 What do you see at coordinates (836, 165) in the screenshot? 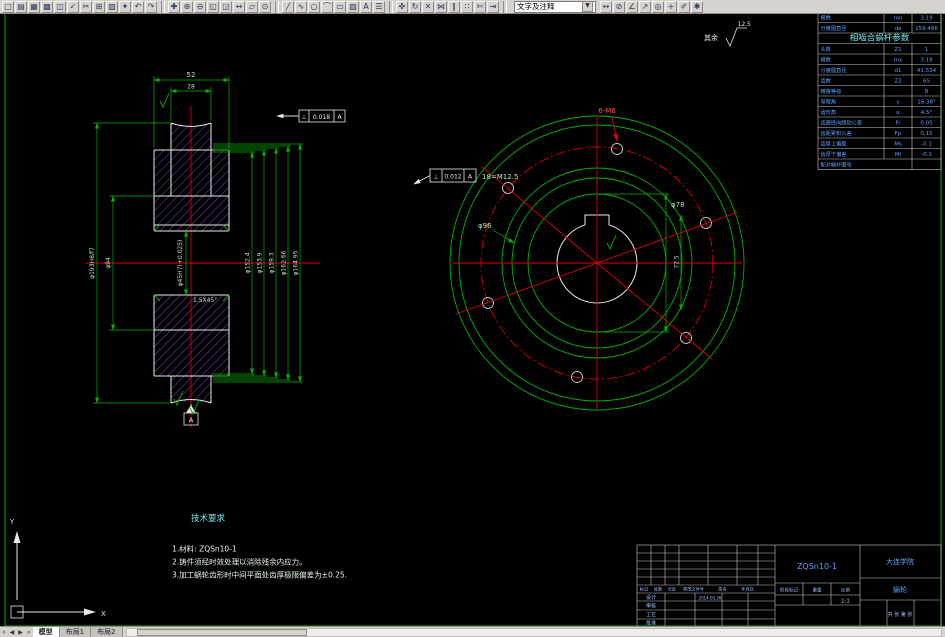
I see `param-row-label: 配对蜗杆图号` at bounding box center [836, 165].